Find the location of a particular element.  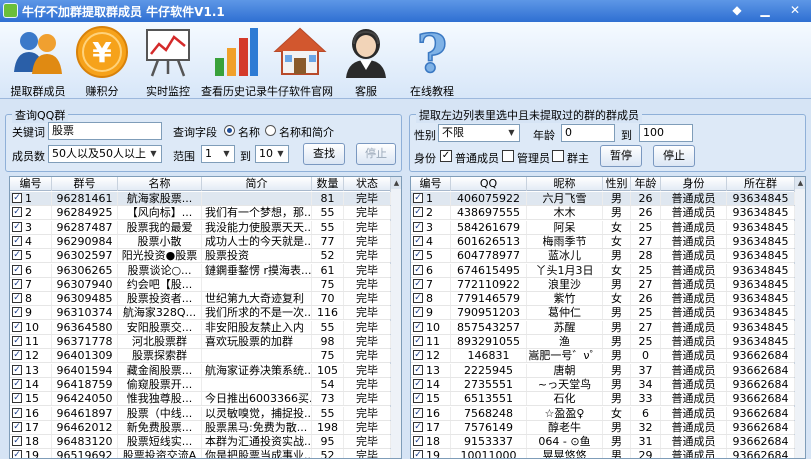

table-row: ✓ 17 7576149 醇老牛男 32 普通成员 93662684 is located at coordinates (603, 427).